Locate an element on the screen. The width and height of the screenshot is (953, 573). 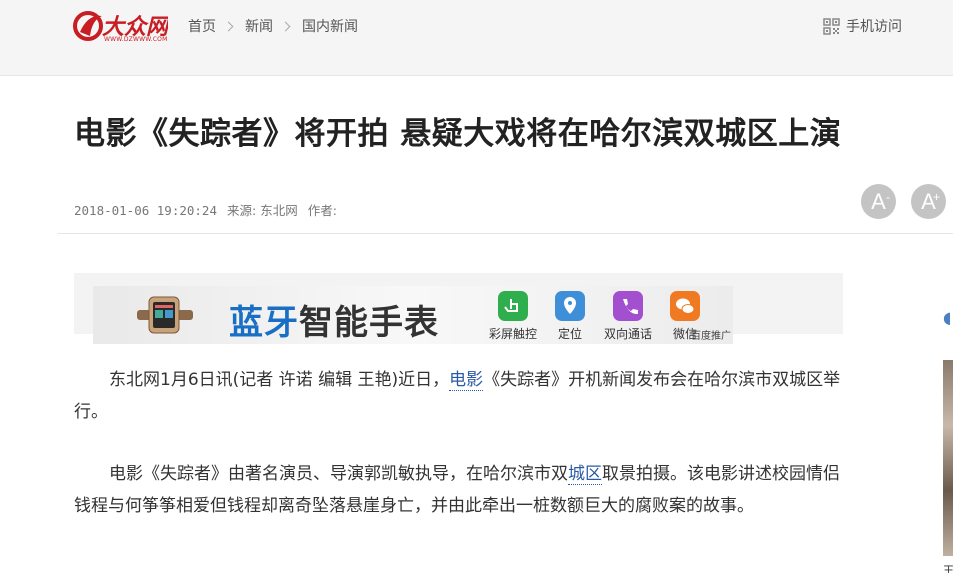
author-label: 作者: is located at coordinates (322, 210).